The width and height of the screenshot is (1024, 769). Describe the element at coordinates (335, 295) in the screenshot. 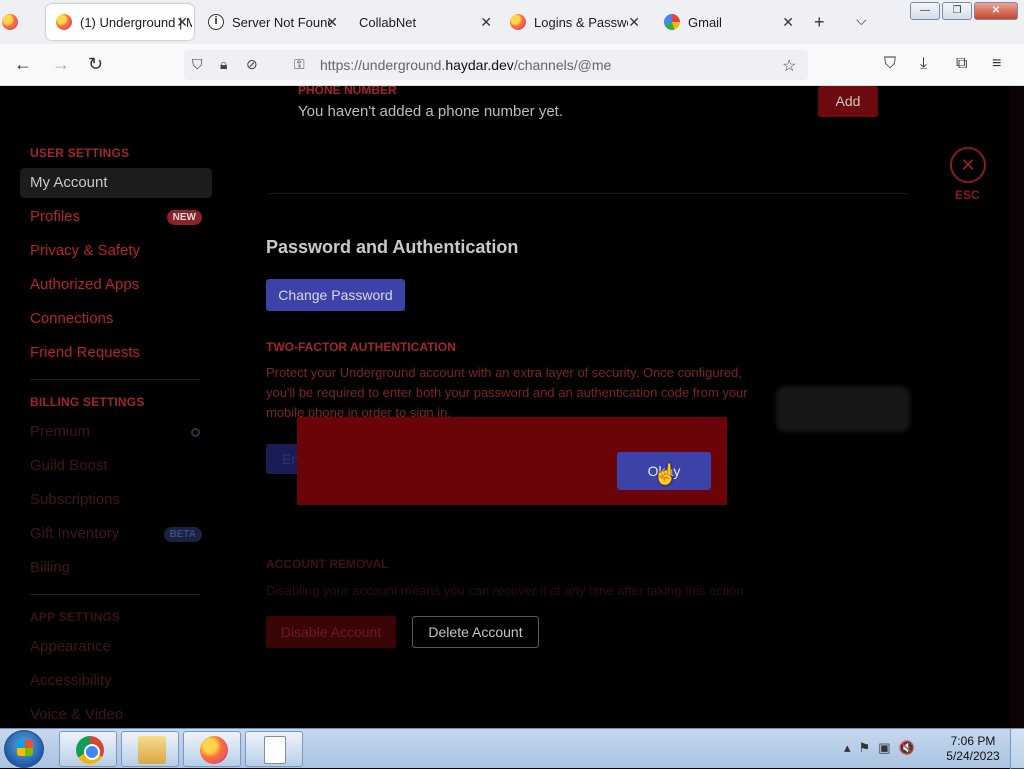

I see `change-password-button: Change Password` at that location.